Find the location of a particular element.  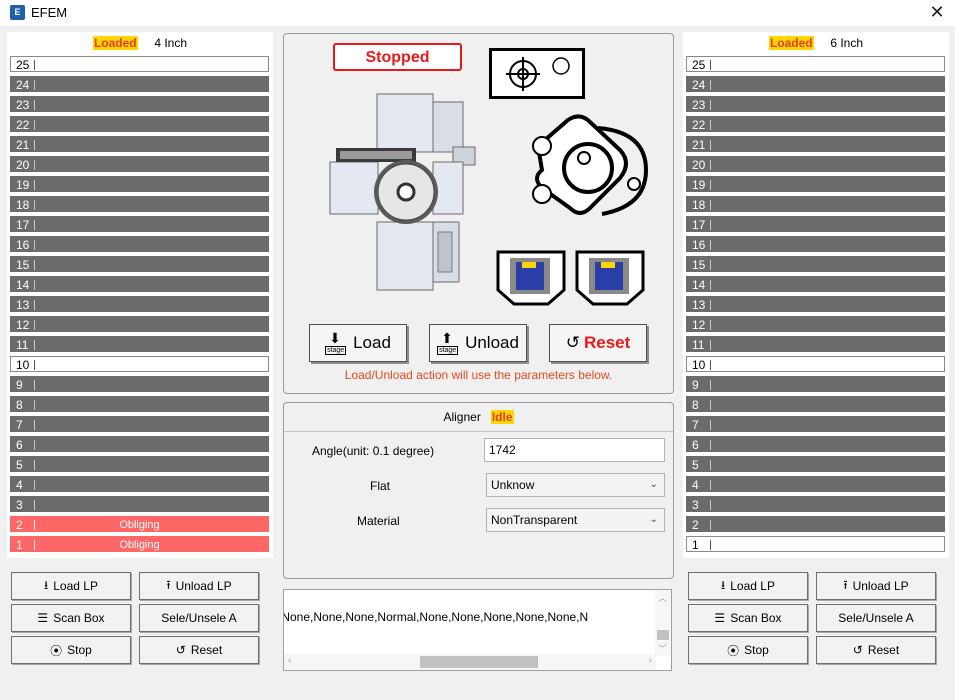

slot-row: 1 Obliging is located at coordinates (139, 544).